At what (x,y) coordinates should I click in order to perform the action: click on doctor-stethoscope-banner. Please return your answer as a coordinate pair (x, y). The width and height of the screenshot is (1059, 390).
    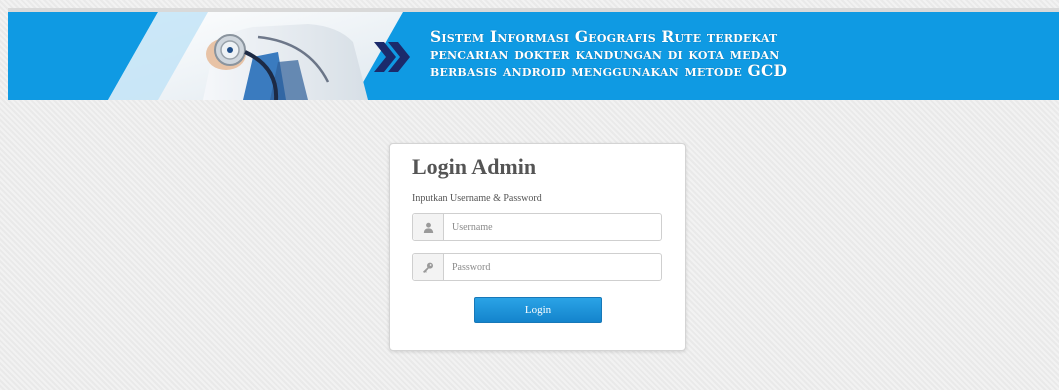
    Looking at the image, I should click on (259, 56).